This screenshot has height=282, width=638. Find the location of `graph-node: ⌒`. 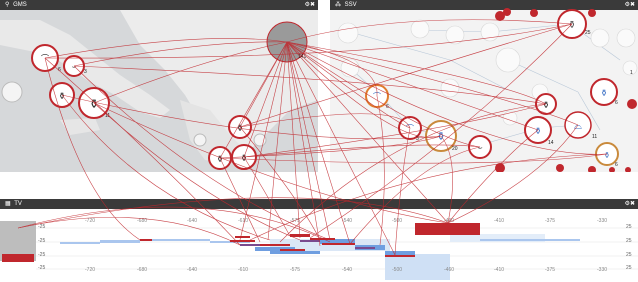

graph-node: ⌒ is located at coordinates (377, 96).